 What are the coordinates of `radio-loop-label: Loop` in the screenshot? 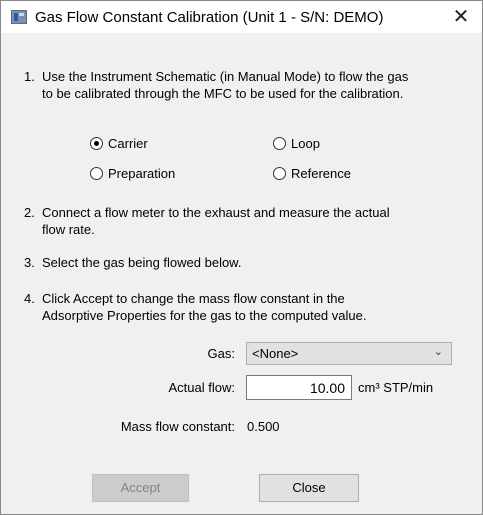 It's located at (305, 143).